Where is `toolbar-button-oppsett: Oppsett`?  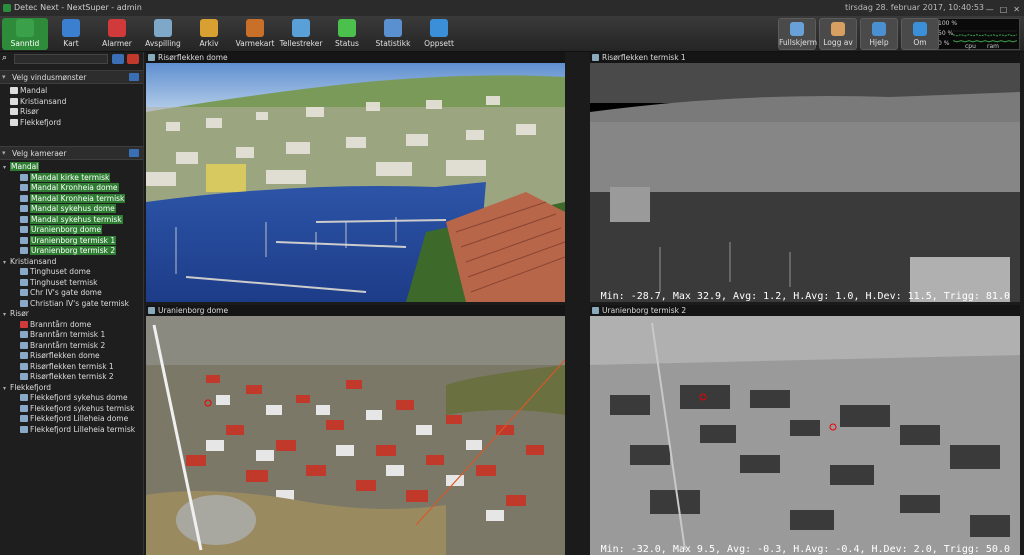
toolbar-button-oppsett: Oppsett is located at coordinates (439, 34).